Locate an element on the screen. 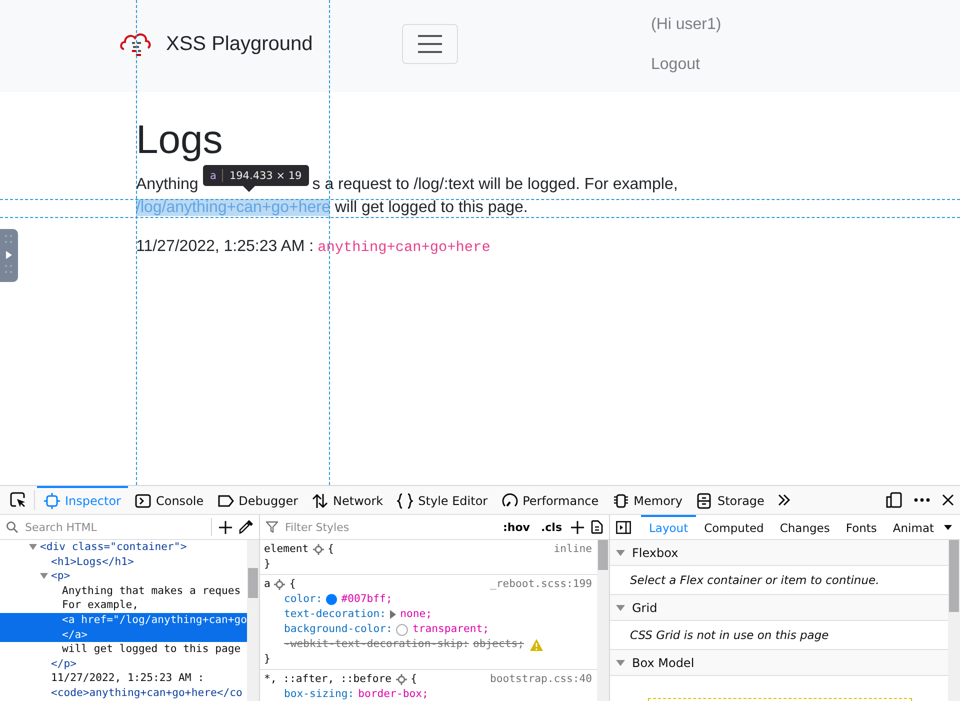 This screenshot has width=960, height=701. sidebar-tab: Animat is located at coordinates (913, 527).